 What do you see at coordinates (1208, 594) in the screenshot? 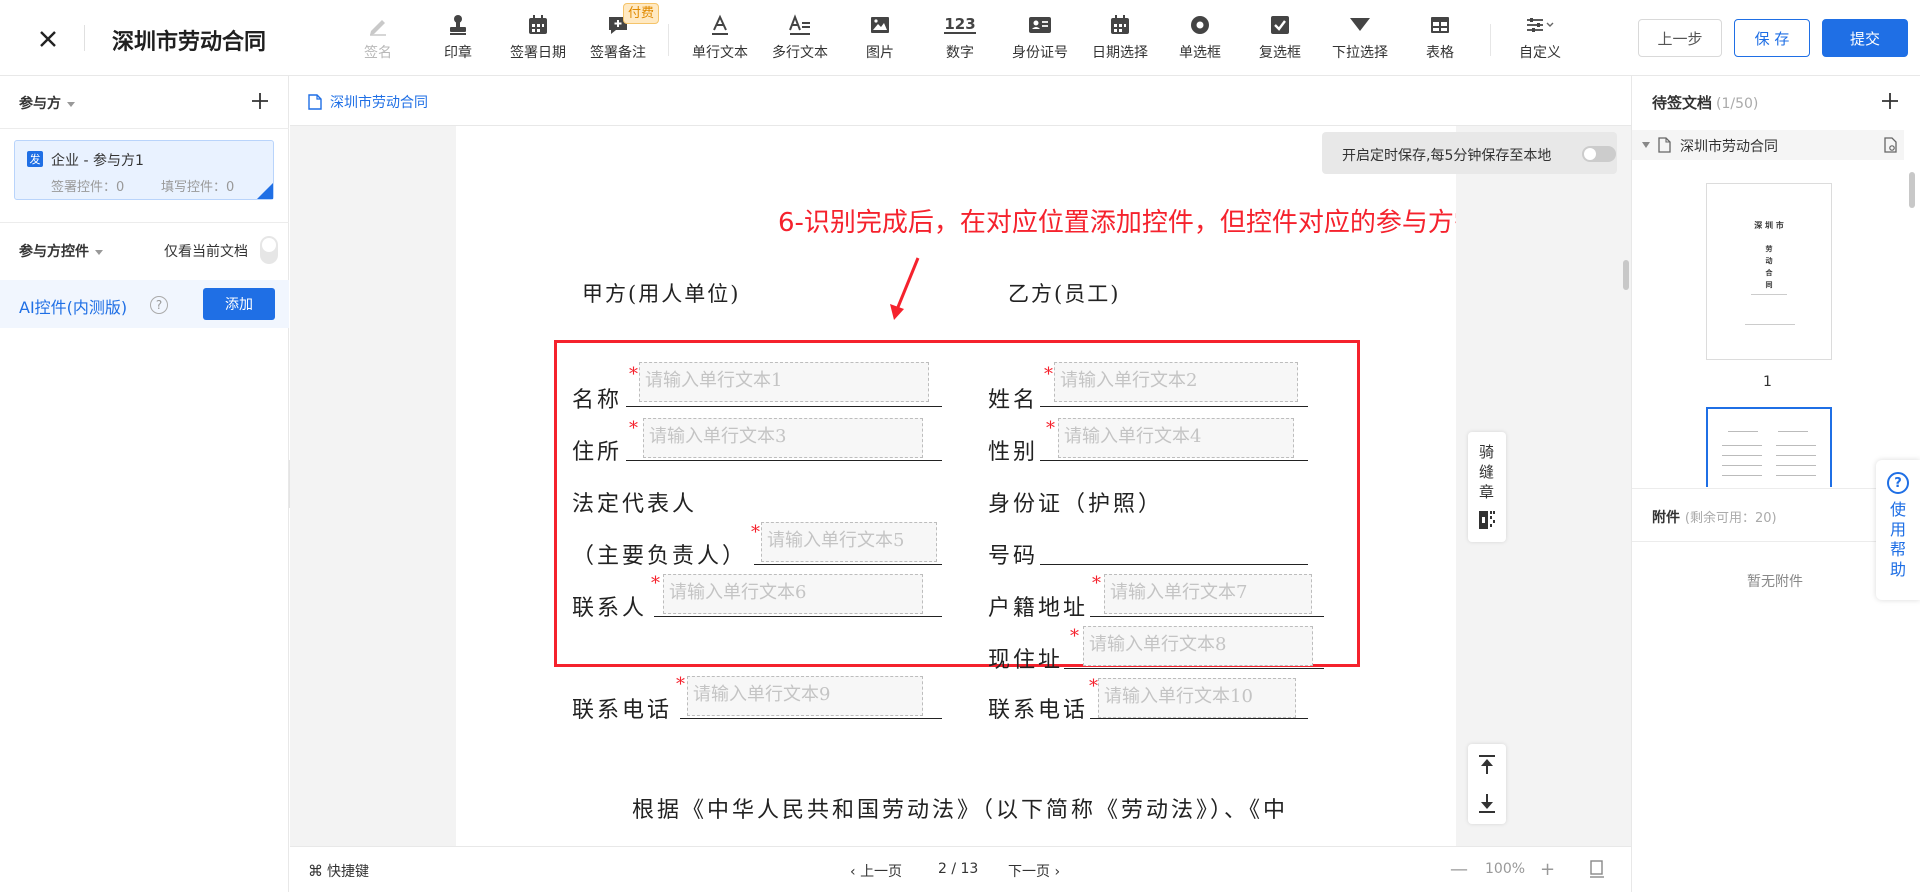
I see `text-field-7: 请输入单行文本7` at bounding box center [1208, 594].